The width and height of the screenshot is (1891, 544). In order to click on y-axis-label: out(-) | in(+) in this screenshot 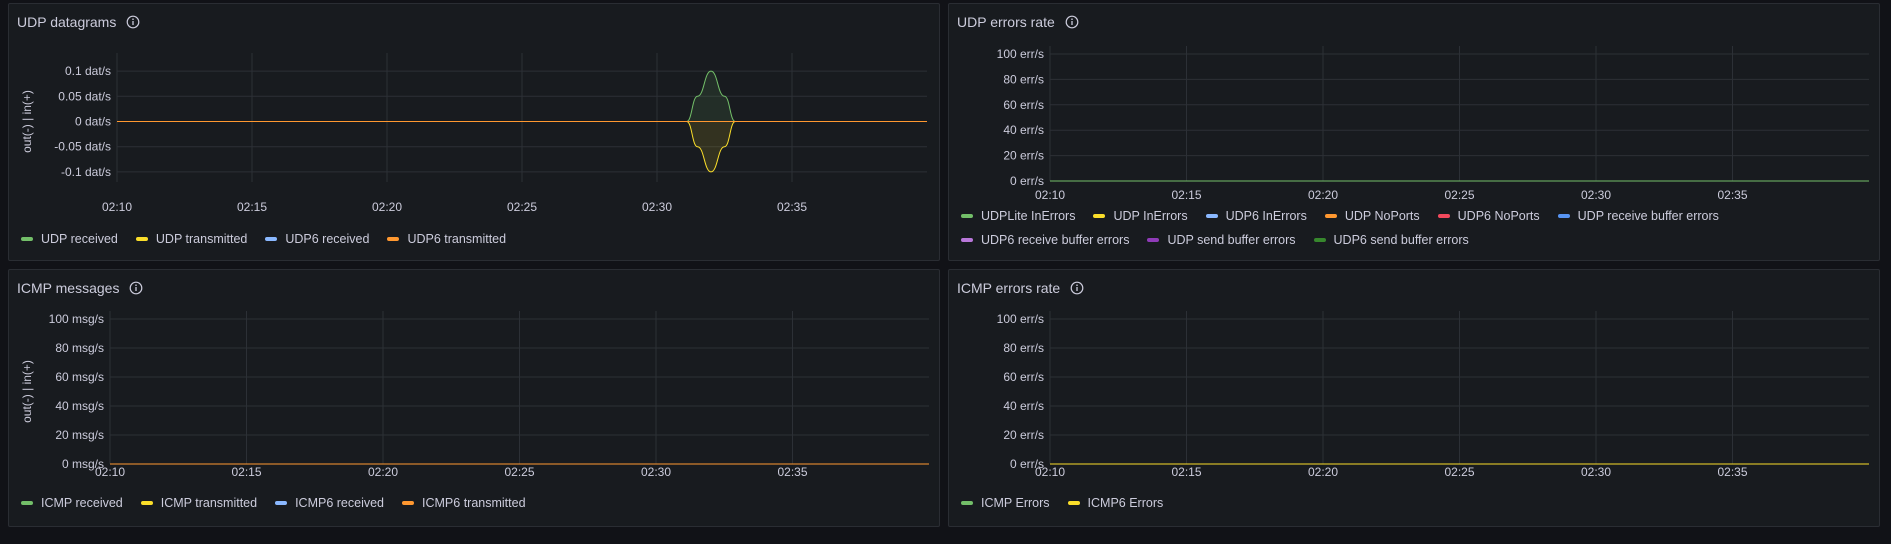, I will do `click(27, 121)`.